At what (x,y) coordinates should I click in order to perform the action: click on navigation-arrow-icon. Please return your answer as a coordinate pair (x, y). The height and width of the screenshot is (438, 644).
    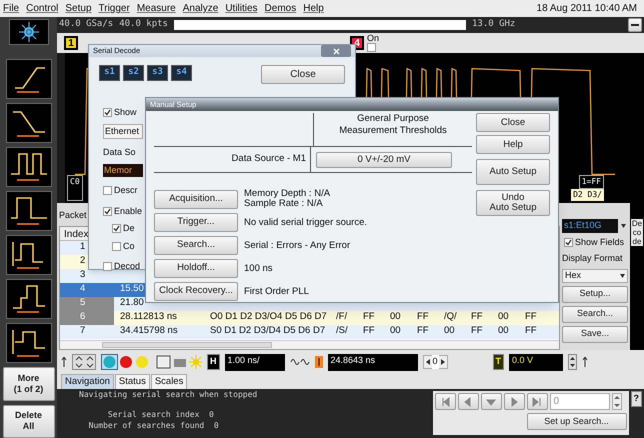
    Looking at the image, I should click on (537, 402).